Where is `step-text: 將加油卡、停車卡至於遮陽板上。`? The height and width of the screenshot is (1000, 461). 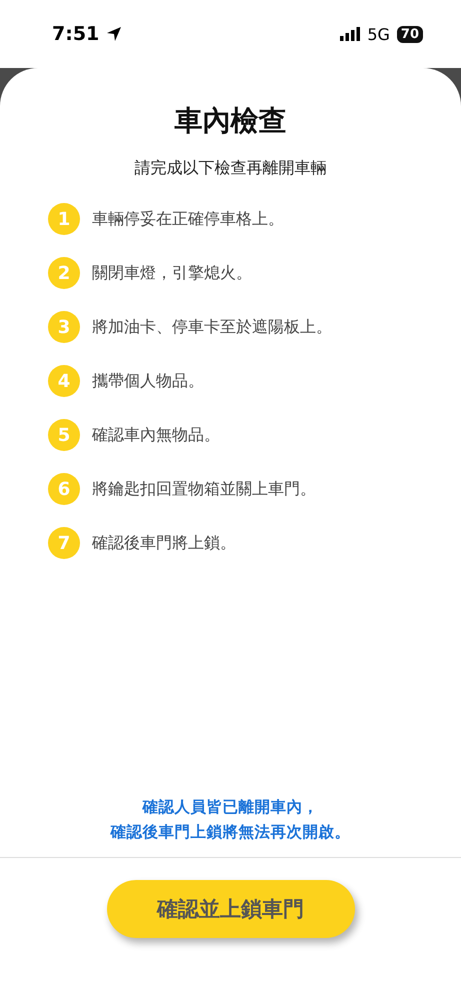 step-text: 將加油卡、停車卡至於遮陽板上。 is located at coordinates (212, 327).